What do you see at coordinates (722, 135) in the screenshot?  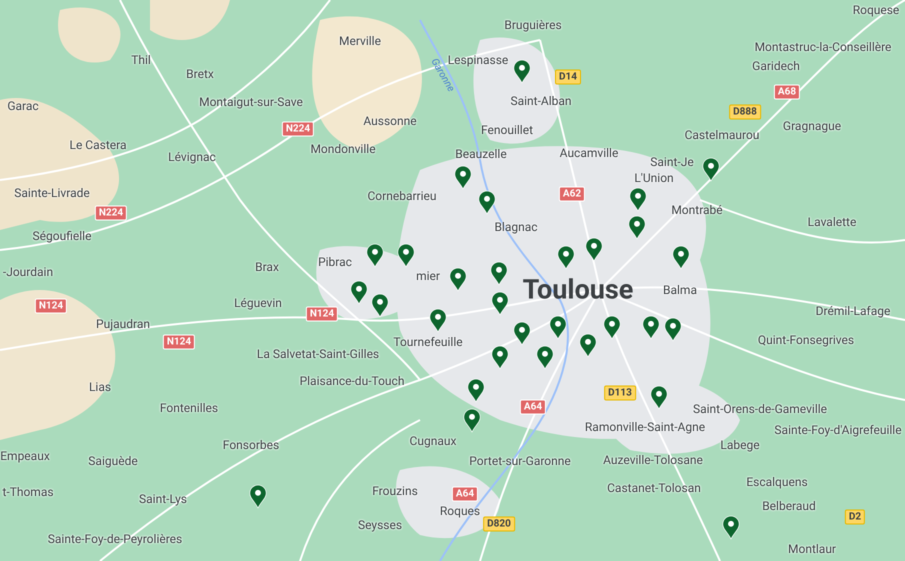 I see `place-label: Castelmaurou` at bounding box center [722, 135].